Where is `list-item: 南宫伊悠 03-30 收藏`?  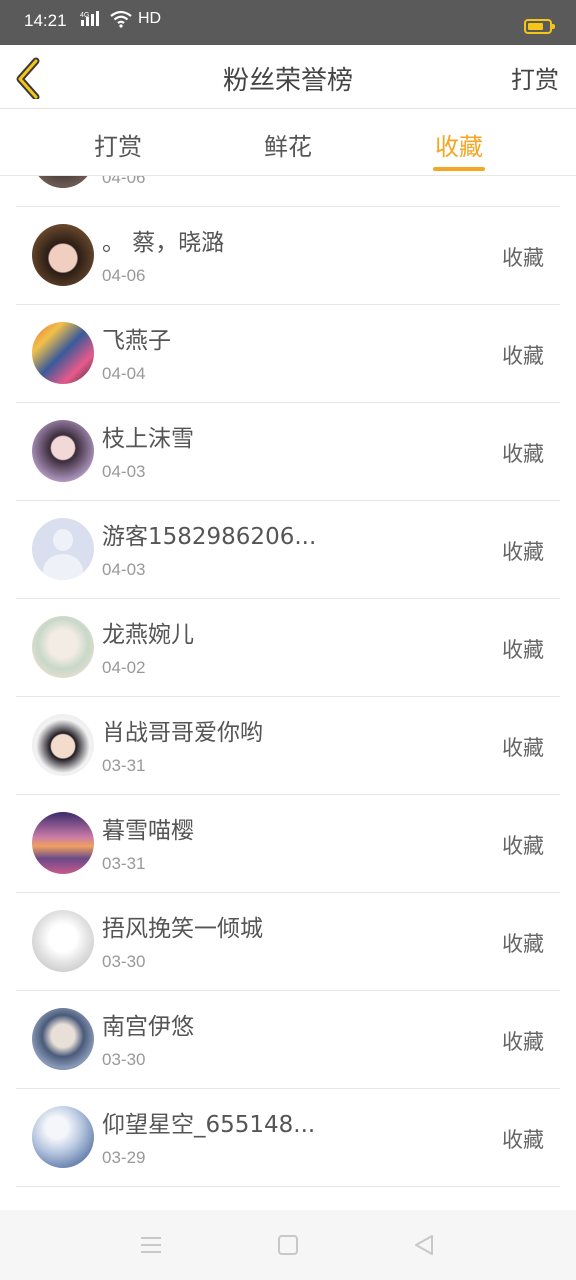 list-item: 南宫伊悠 03-30 收藏 is located at coordinates (288, 1040).